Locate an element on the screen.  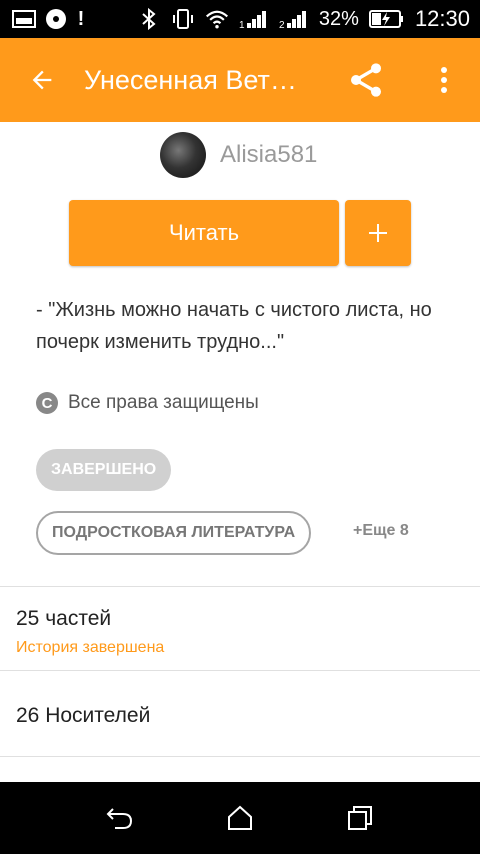
nav-back-button is located at coordinates (120, 818).